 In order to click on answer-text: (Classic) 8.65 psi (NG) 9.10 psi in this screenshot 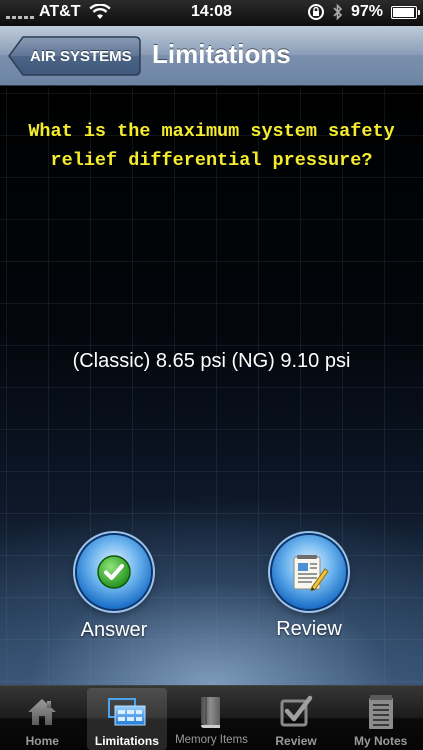, I will do `click(211, 361)`.